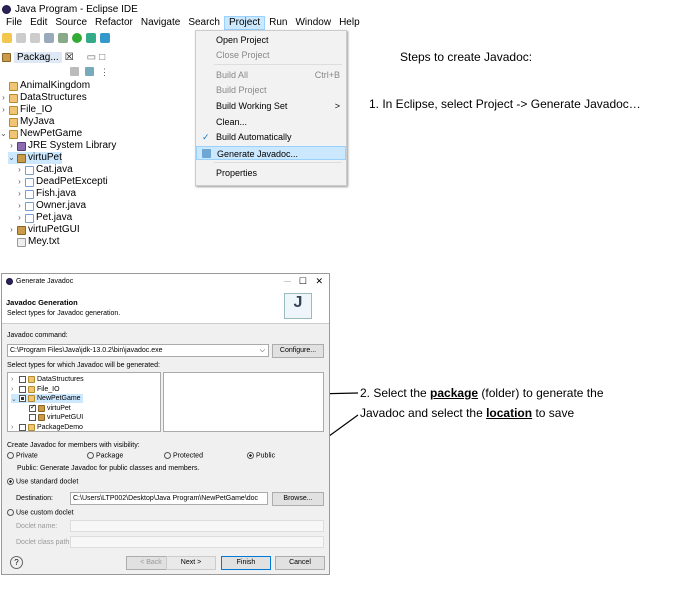  I want to click on type-tree-item: virtuPet, so click(46, 408).